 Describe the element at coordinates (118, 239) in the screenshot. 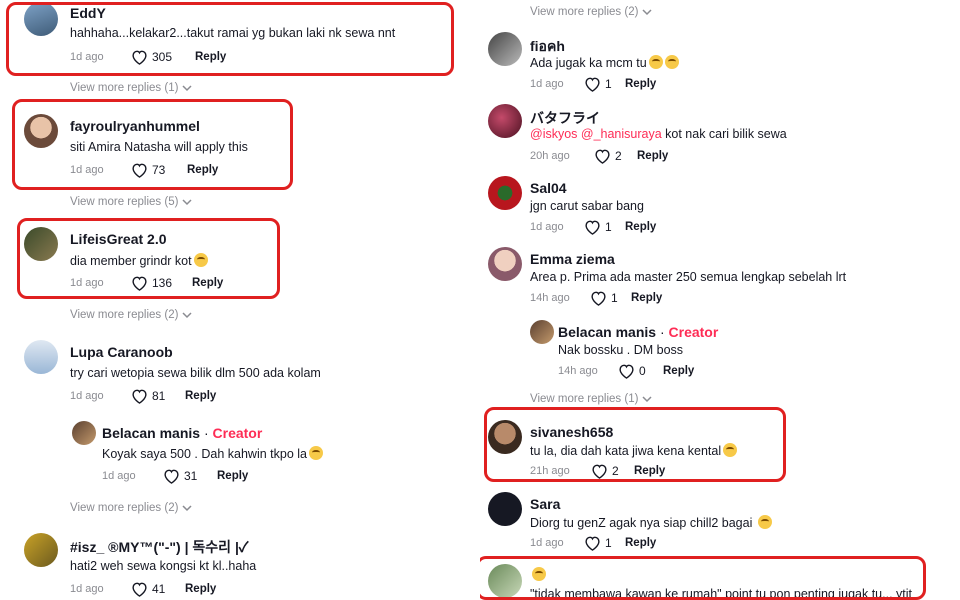

I see `comment-username: LifeisGreat 2.0` at that location.